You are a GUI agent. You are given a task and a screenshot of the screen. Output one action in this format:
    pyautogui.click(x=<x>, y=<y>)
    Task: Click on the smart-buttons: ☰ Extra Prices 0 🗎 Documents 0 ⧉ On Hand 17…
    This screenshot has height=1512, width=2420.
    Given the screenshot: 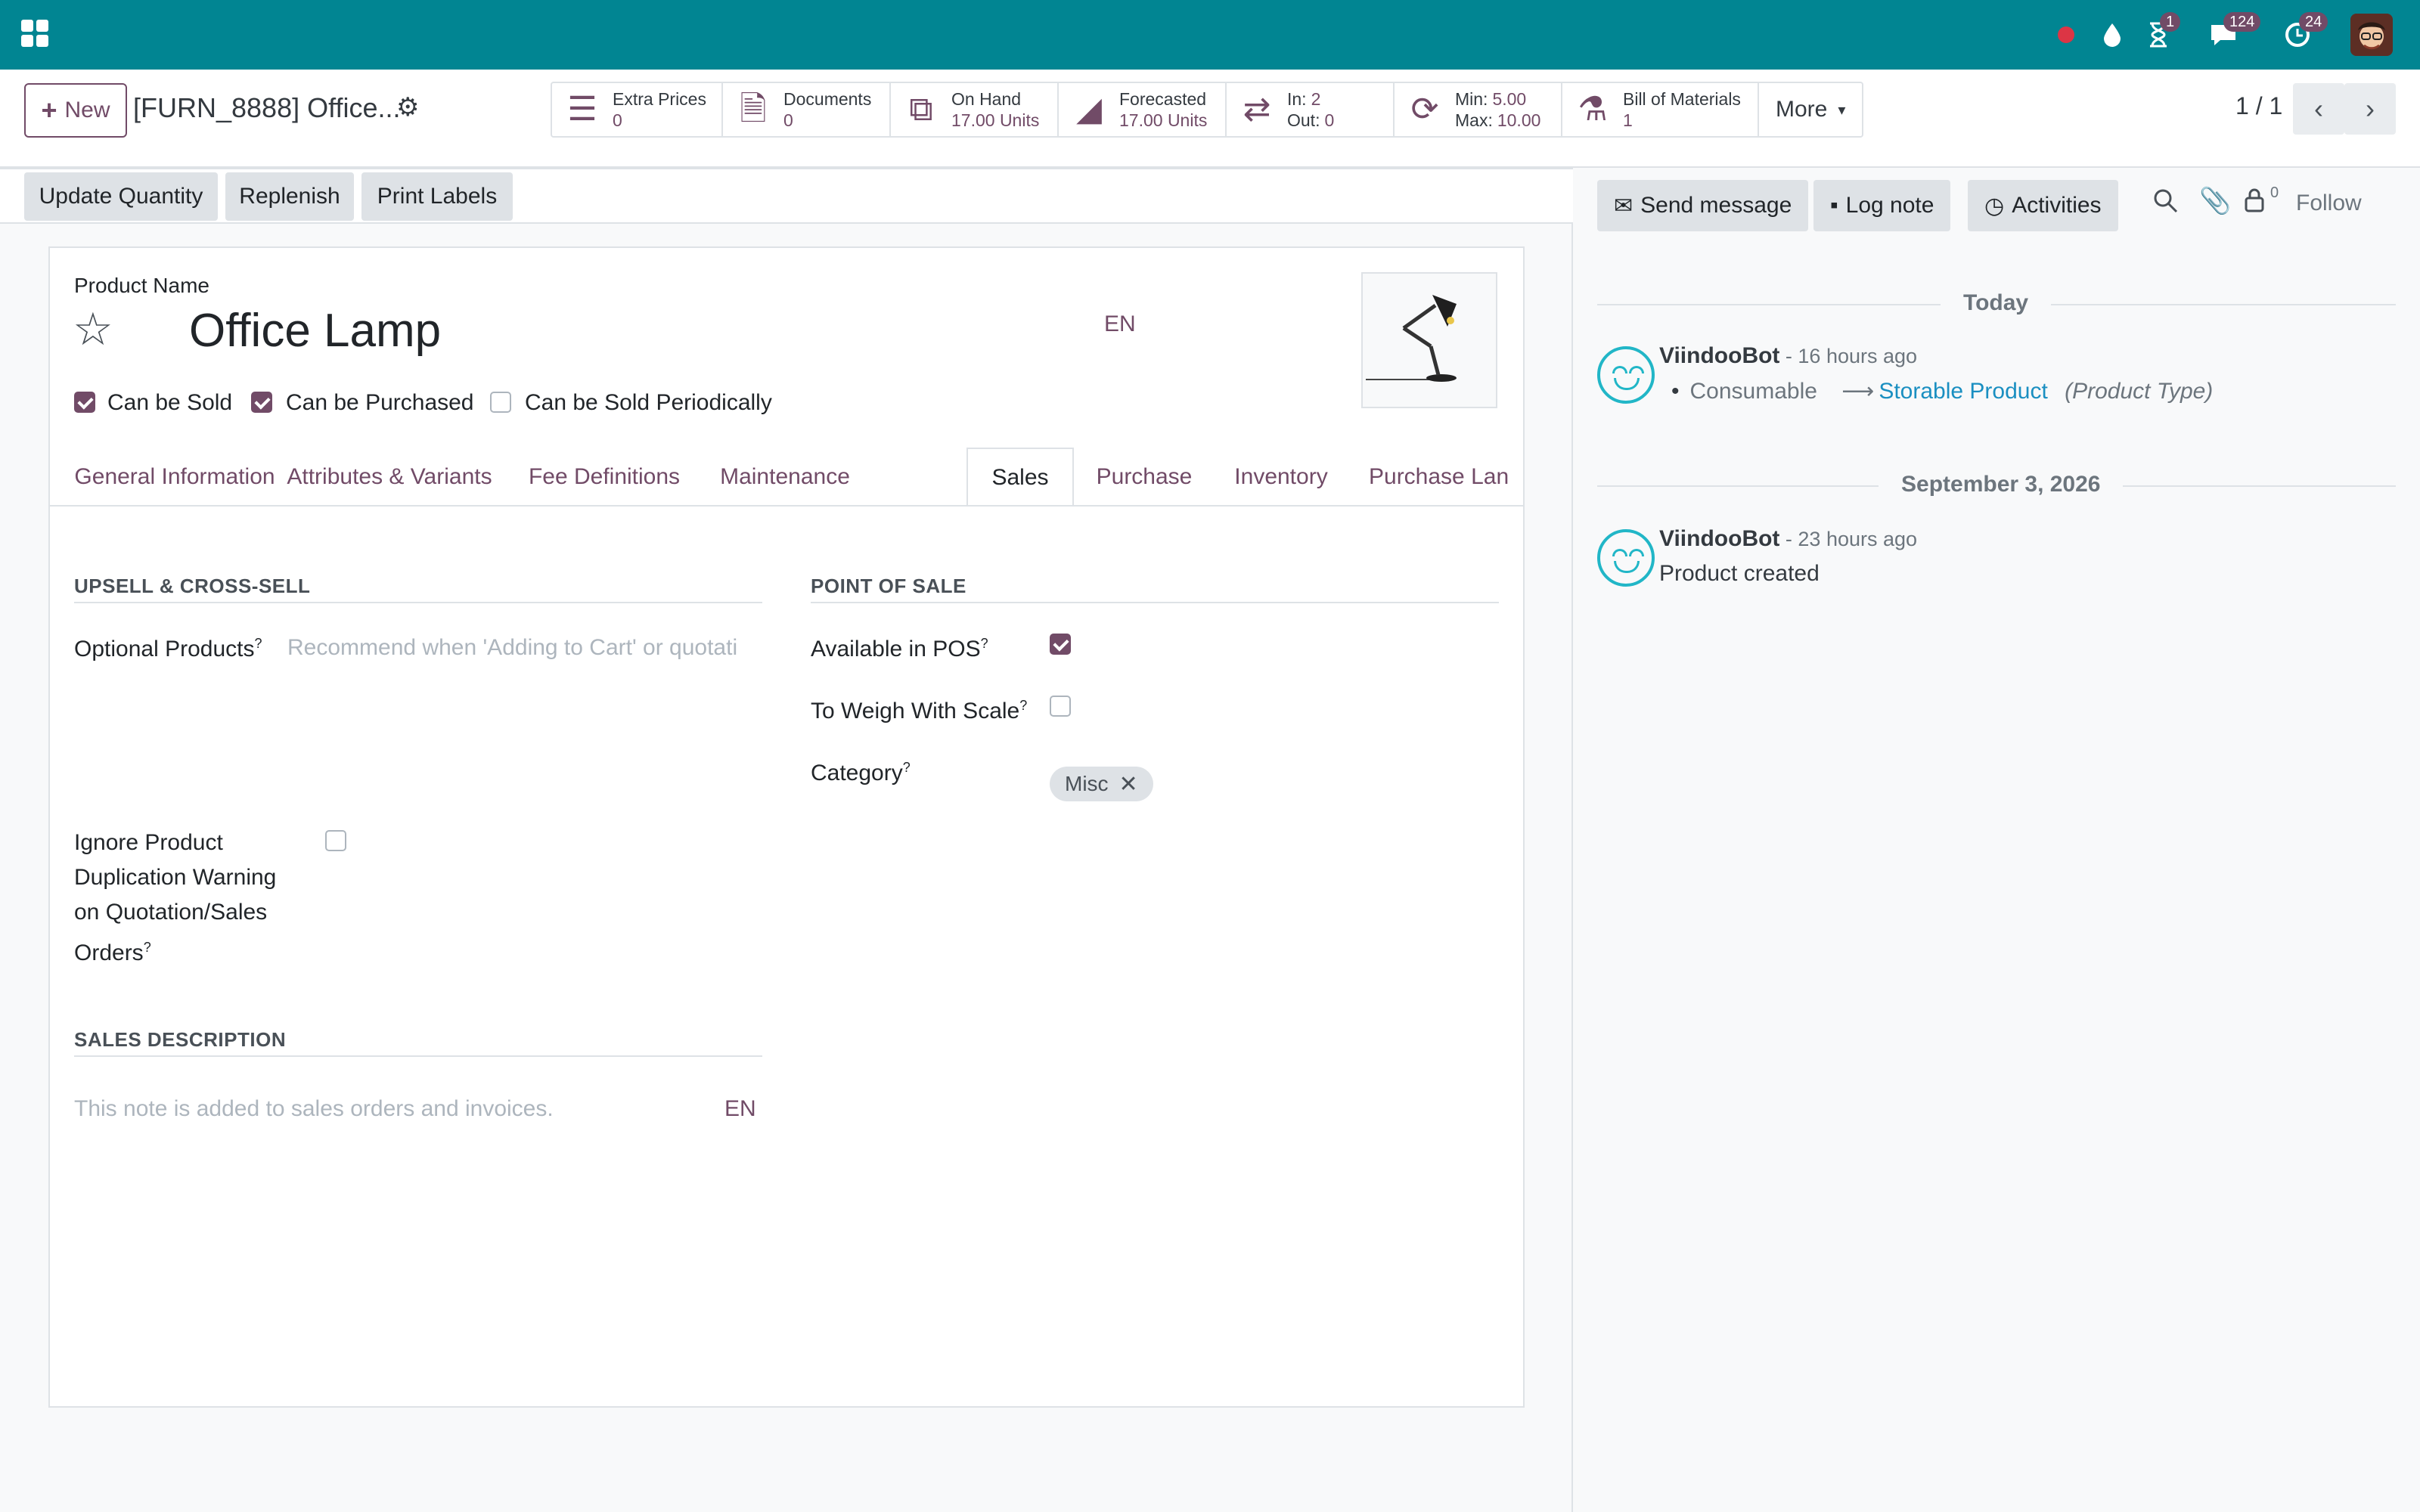 What is the action you would take?
    pyautogui.click(x=1207, y=110)
    